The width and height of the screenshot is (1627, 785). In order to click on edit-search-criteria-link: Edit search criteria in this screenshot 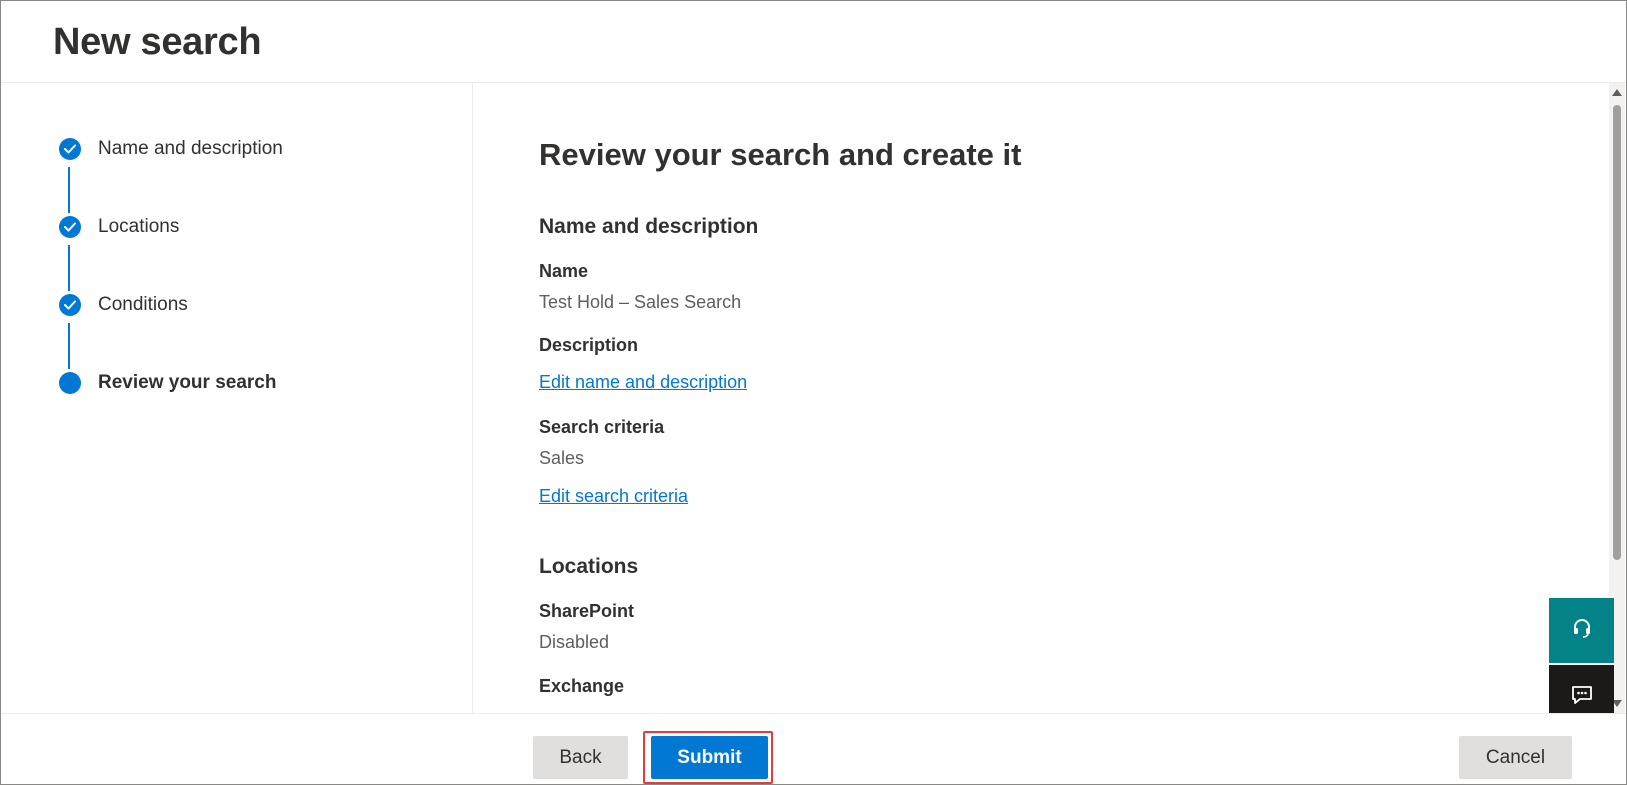, I will do `click(613, 496)`.